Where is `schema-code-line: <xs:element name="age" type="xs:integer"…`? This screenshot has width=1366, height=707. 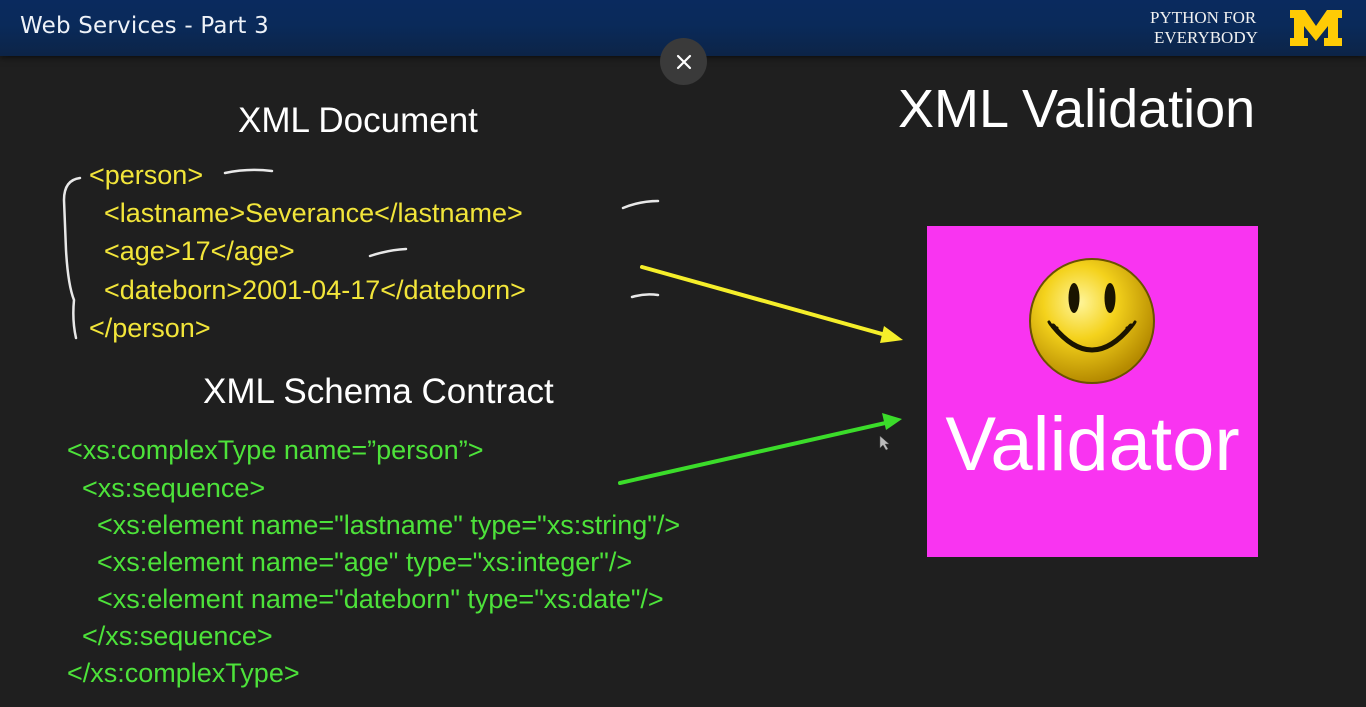 schema-code-line: <xs:element name="age" type="xs:integer"… is located at coordinates (350, 562).